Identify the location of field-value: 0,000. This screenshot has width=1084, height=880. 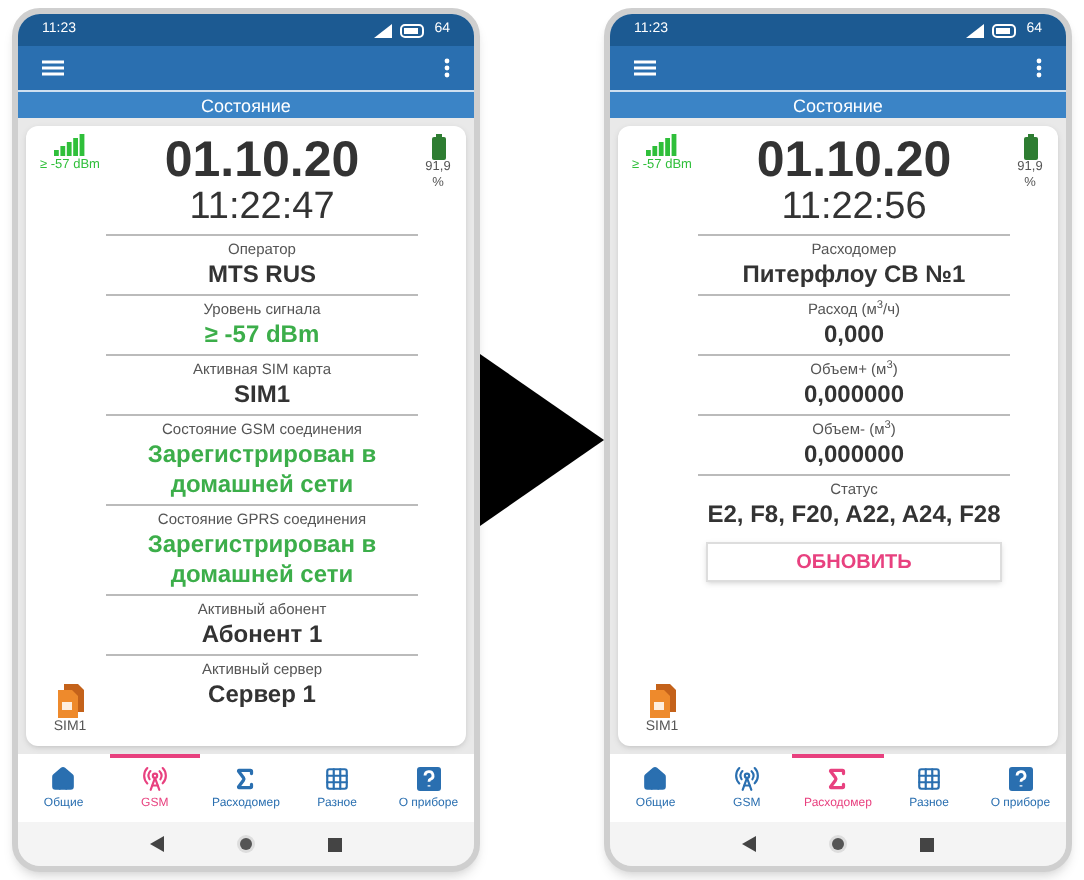
(854, 335).